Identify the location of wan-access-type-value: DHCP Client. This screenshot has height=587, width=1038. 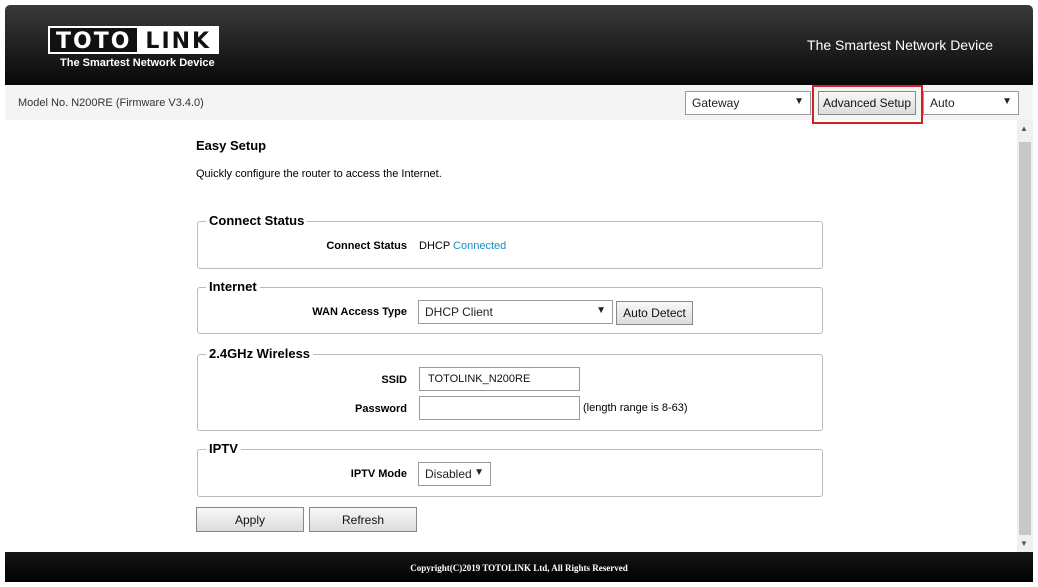
(459, 312).